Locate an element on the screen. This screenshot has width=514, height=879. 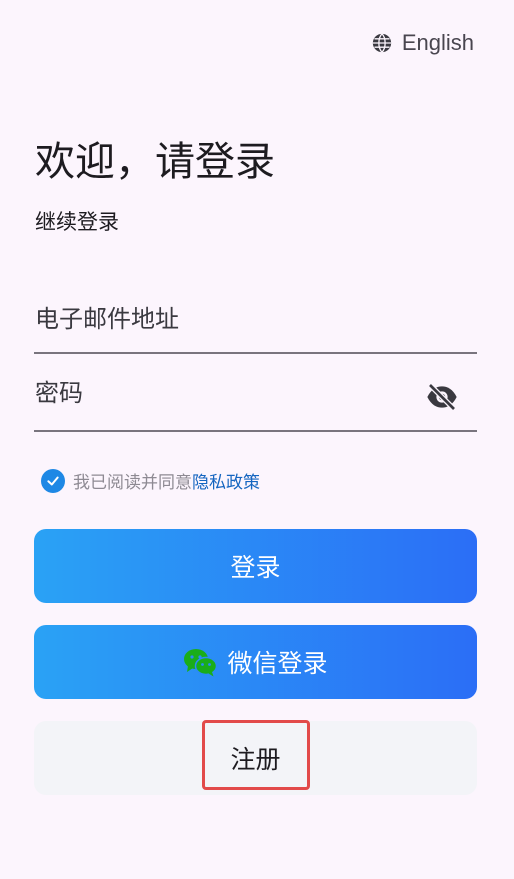
agreement-text: 我已阅读并同意 is located at coordinates (132, 483).